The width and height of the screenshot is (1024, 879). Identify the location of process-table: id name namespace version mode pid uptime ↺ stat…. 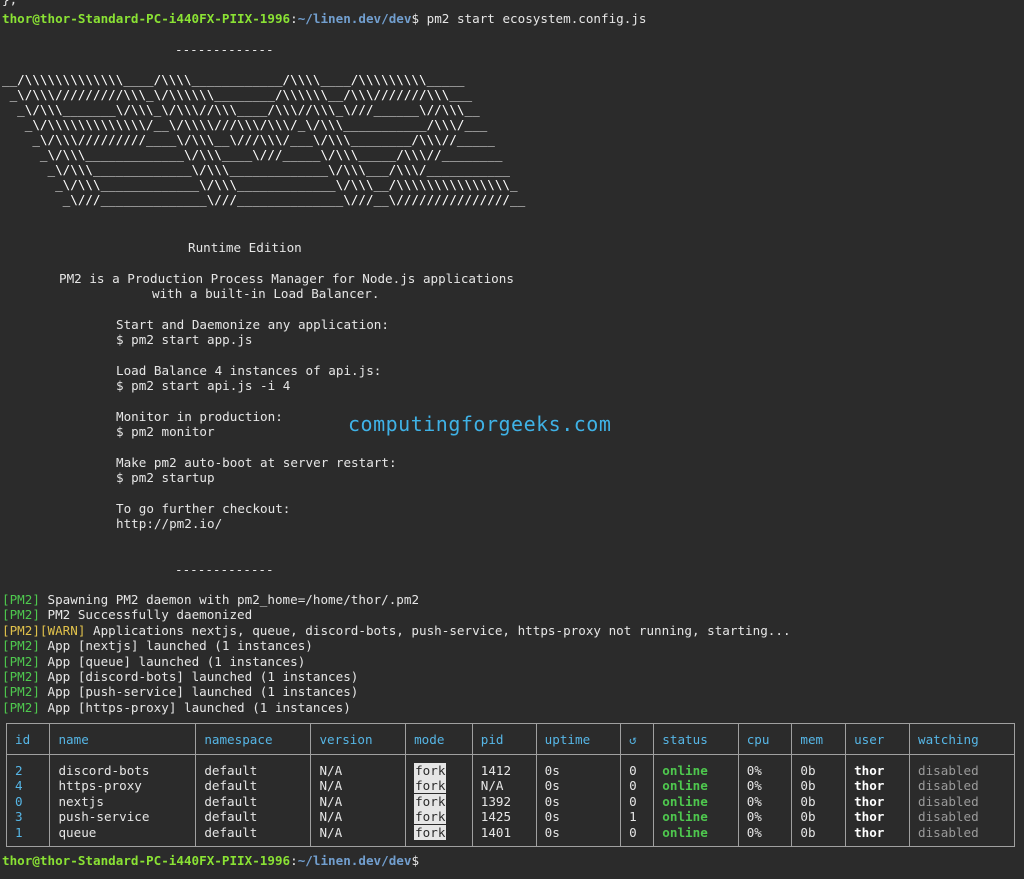
(510, 785).